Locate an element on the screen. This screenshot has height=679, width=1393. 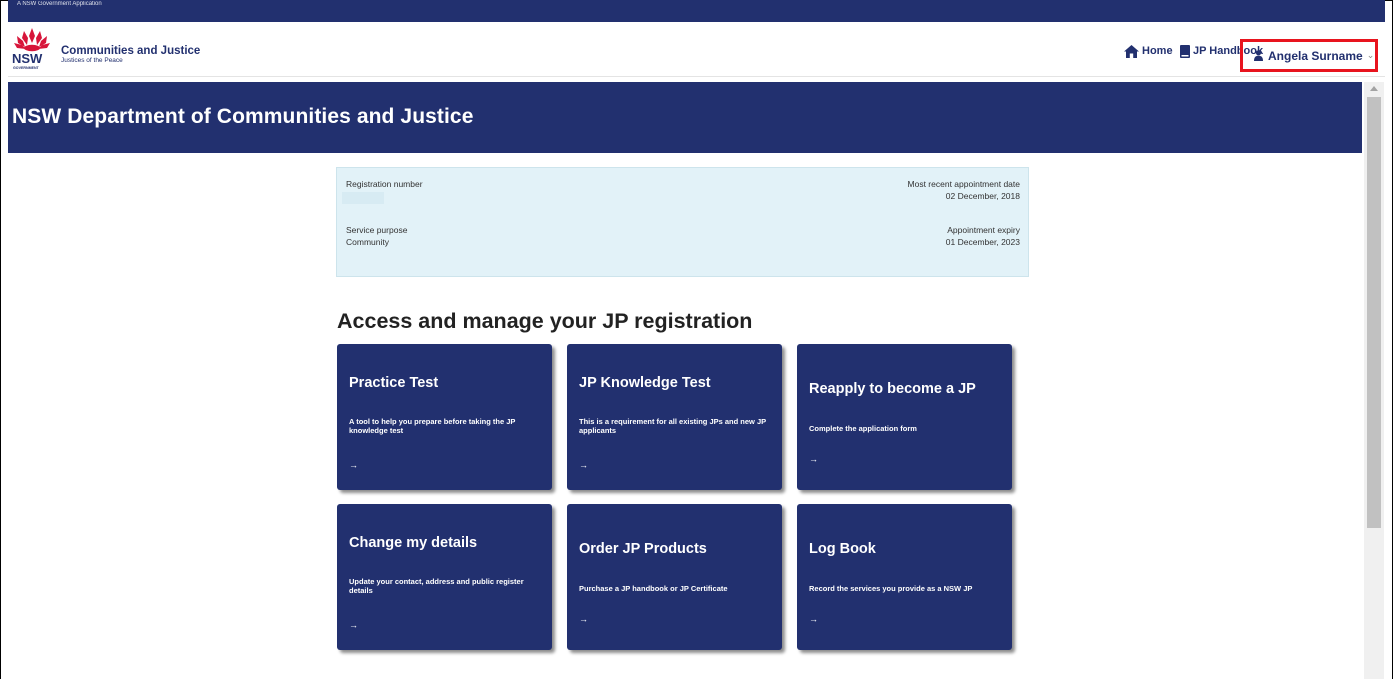
scroll-up-arrow-icon is located at coordinates (1374, 88).